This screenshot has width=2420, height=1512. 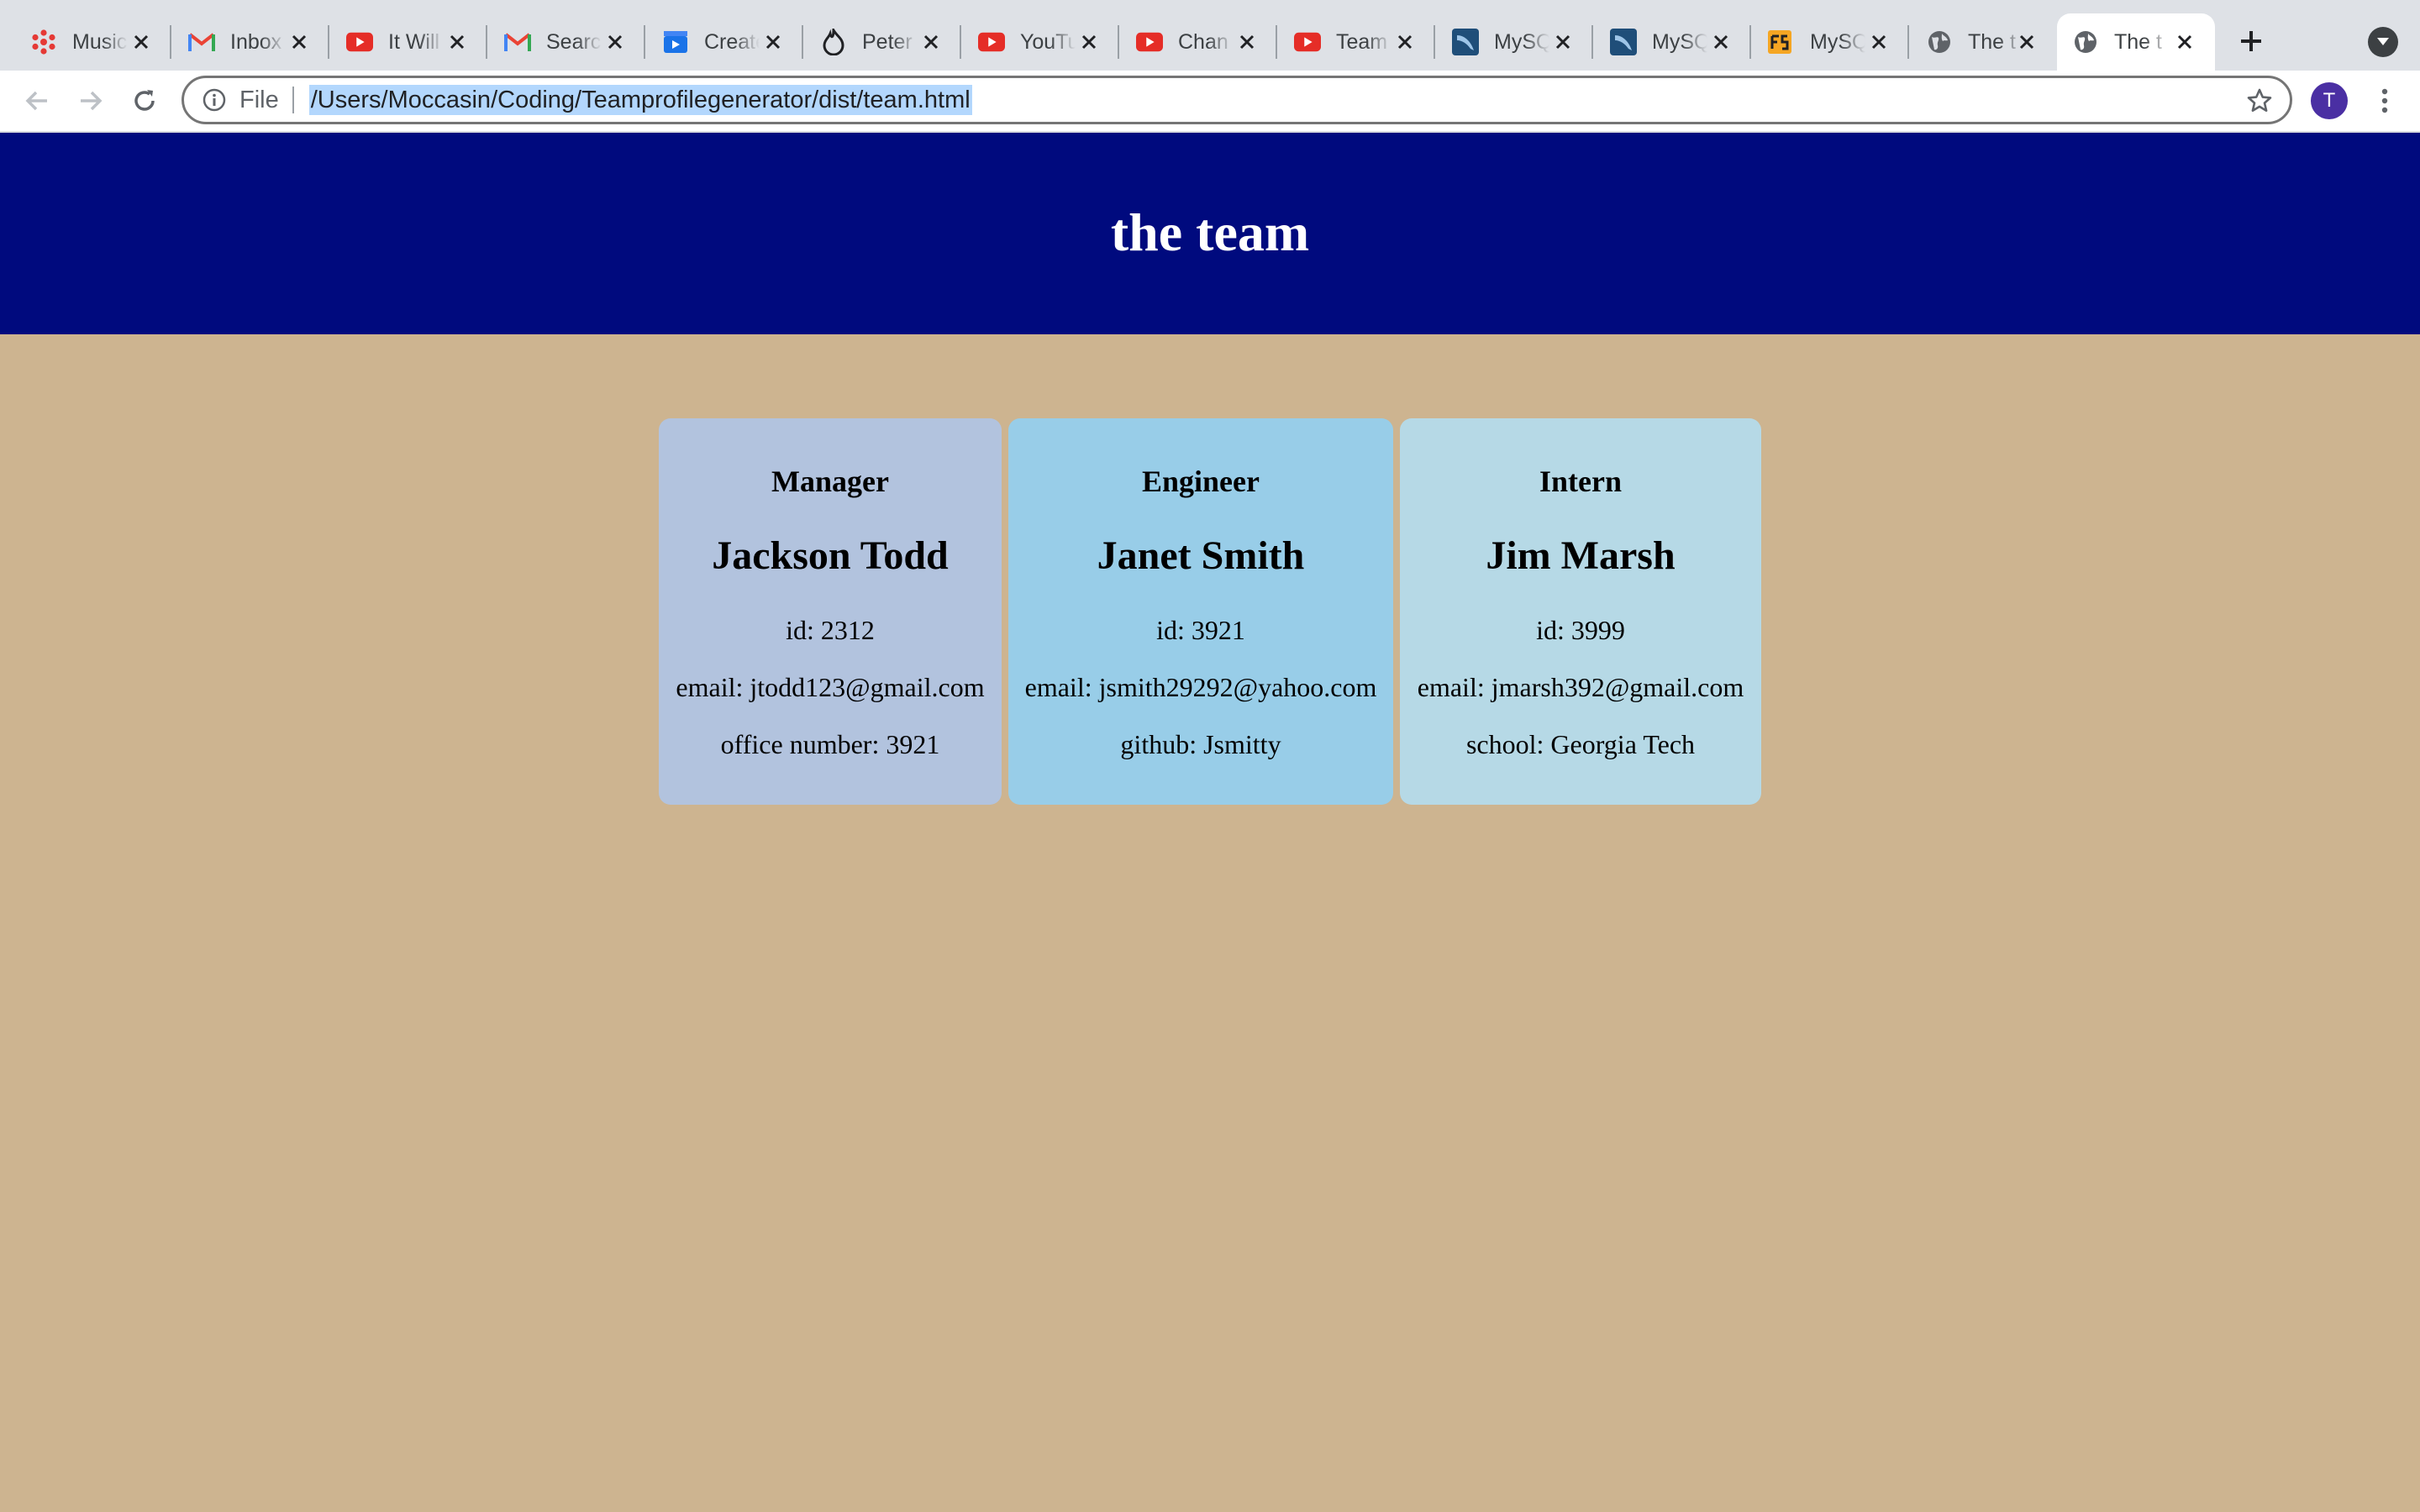 What do you see at coordinates (1581, 555) in the screenshot?
I see `card-name: Jim Marsh` at bounding box center [1581, 555].